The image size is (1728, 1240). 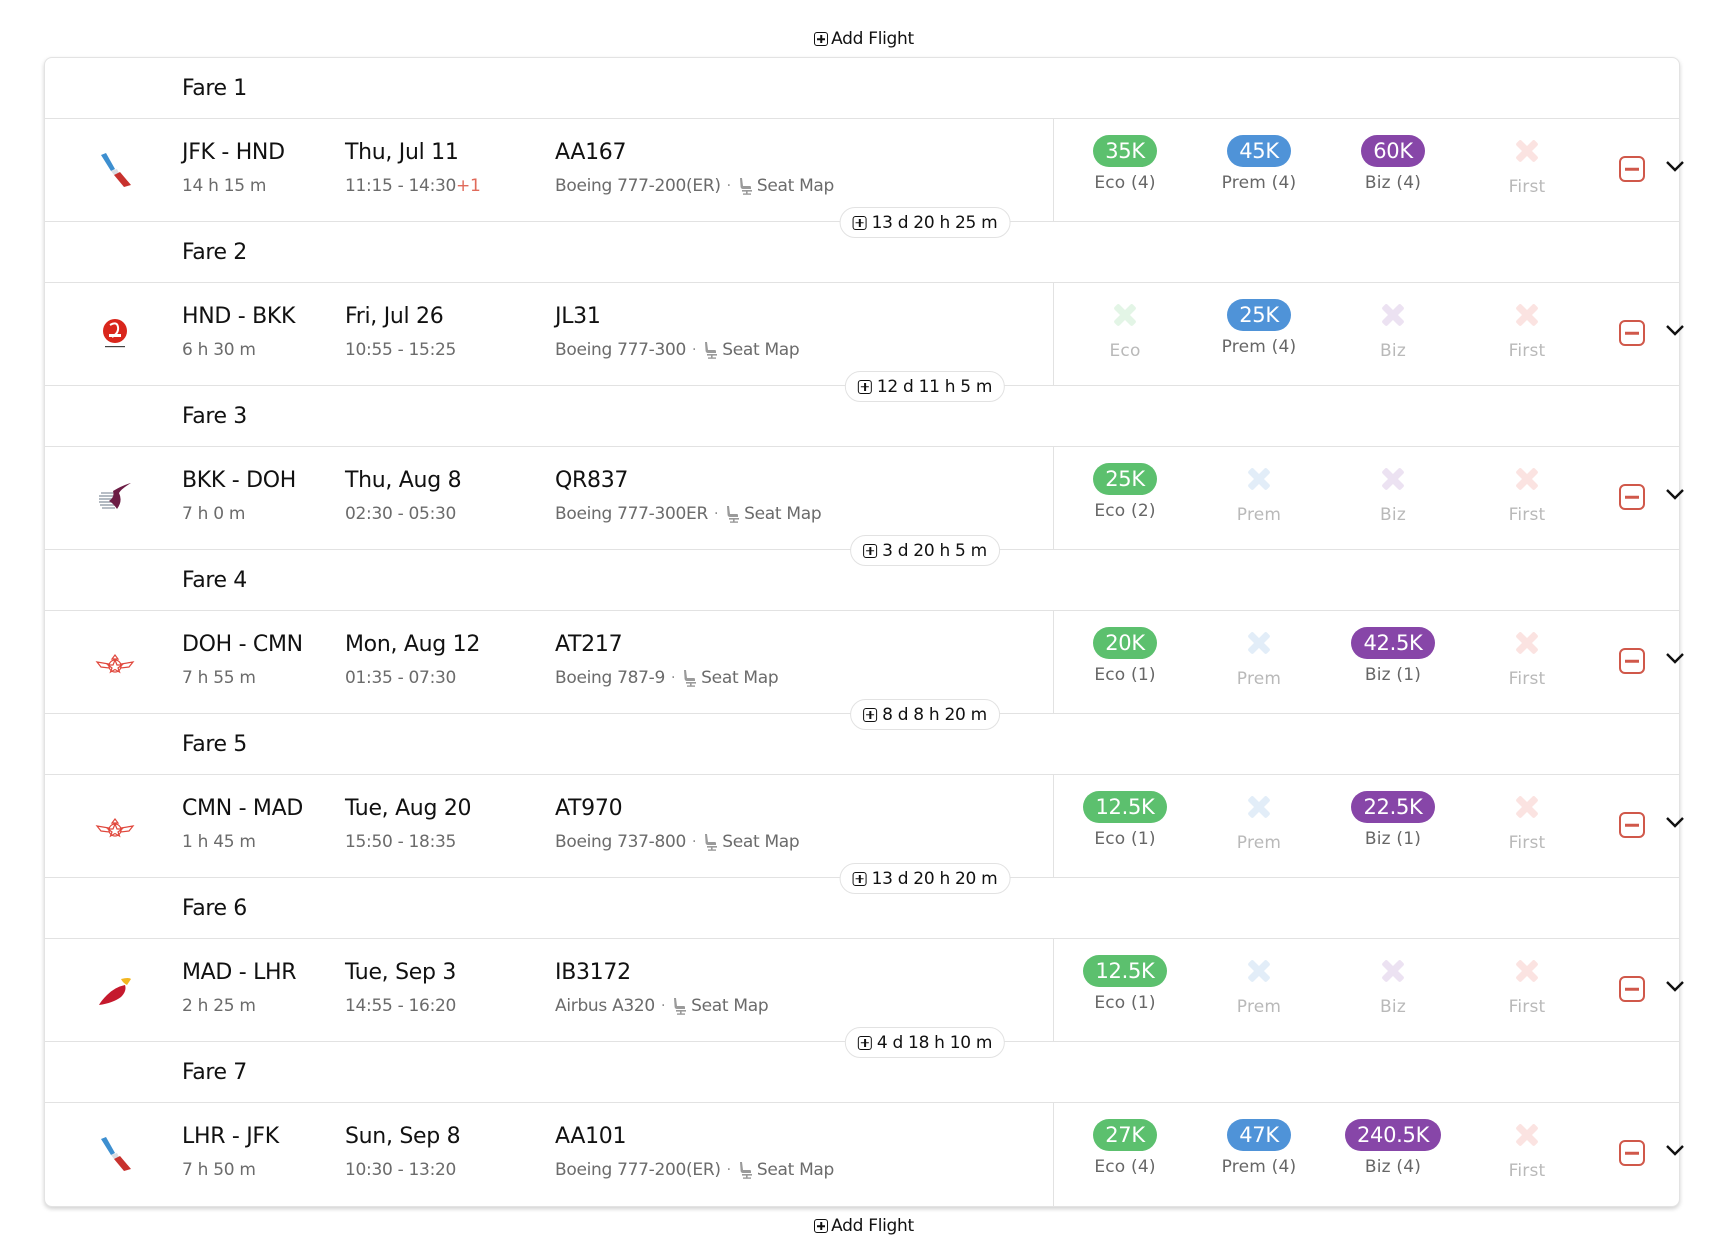 What do you see at coordinates (934, 878) in the screenshot?
I see `layover-duration: 13 d 20 h 20 m` at bounding box center [934, 878].